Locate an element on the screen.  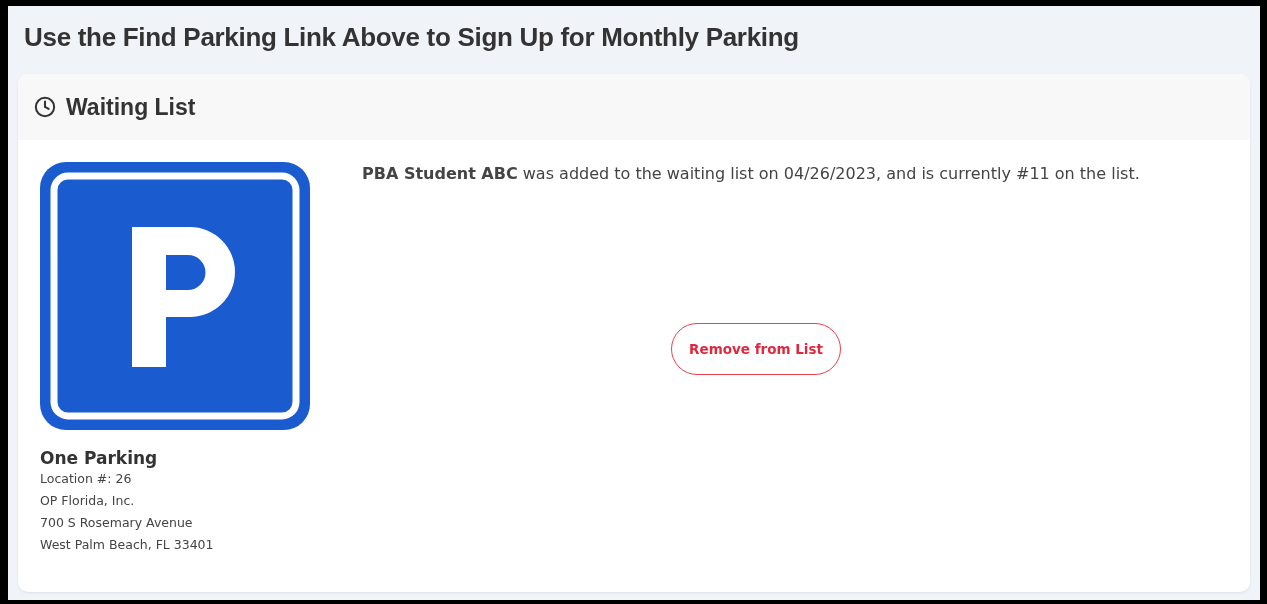
address-line: Location #: 26 is located at coordinates (86, 479).